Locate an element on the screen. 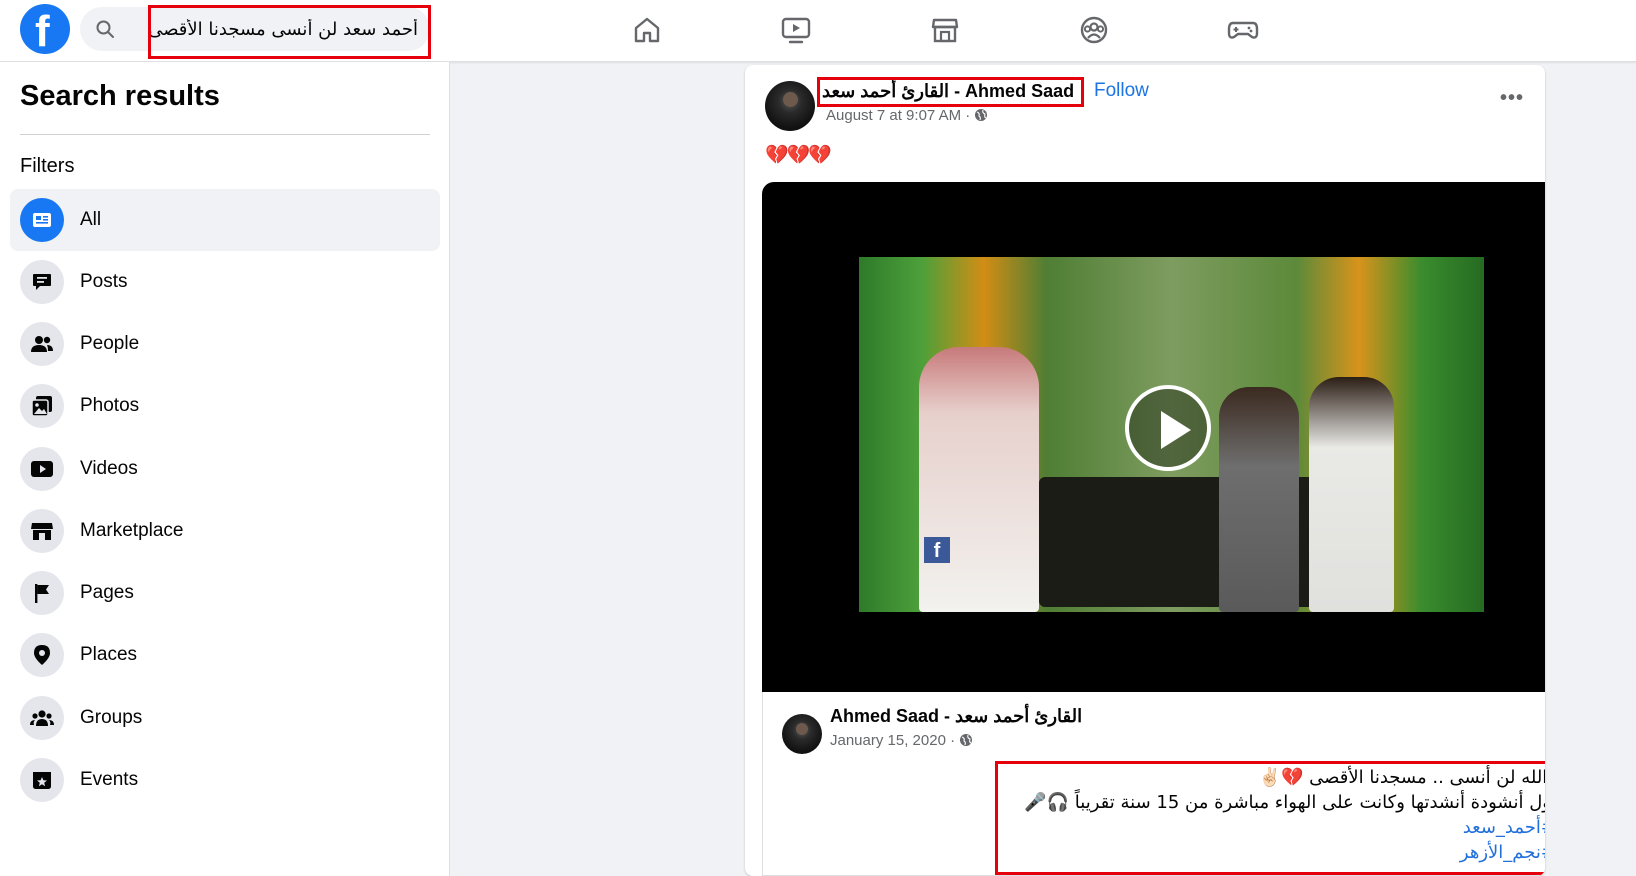  divider is located at coordinates (225, 134).